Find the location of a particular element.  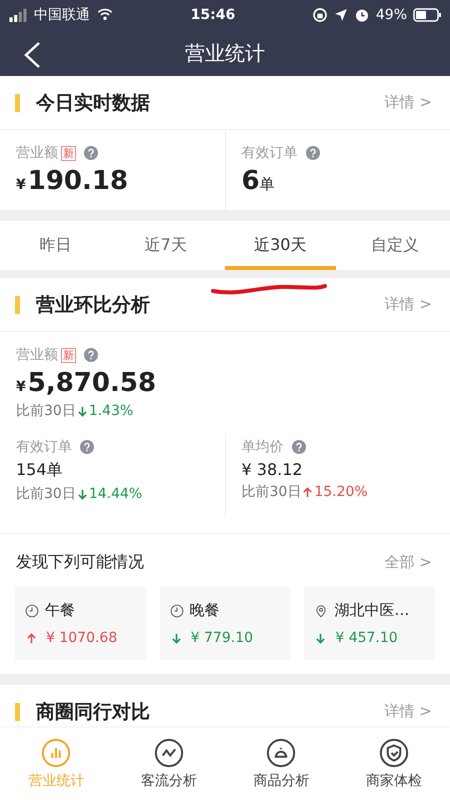

period-tab: 昨日 is located at coordinates (55, 245).